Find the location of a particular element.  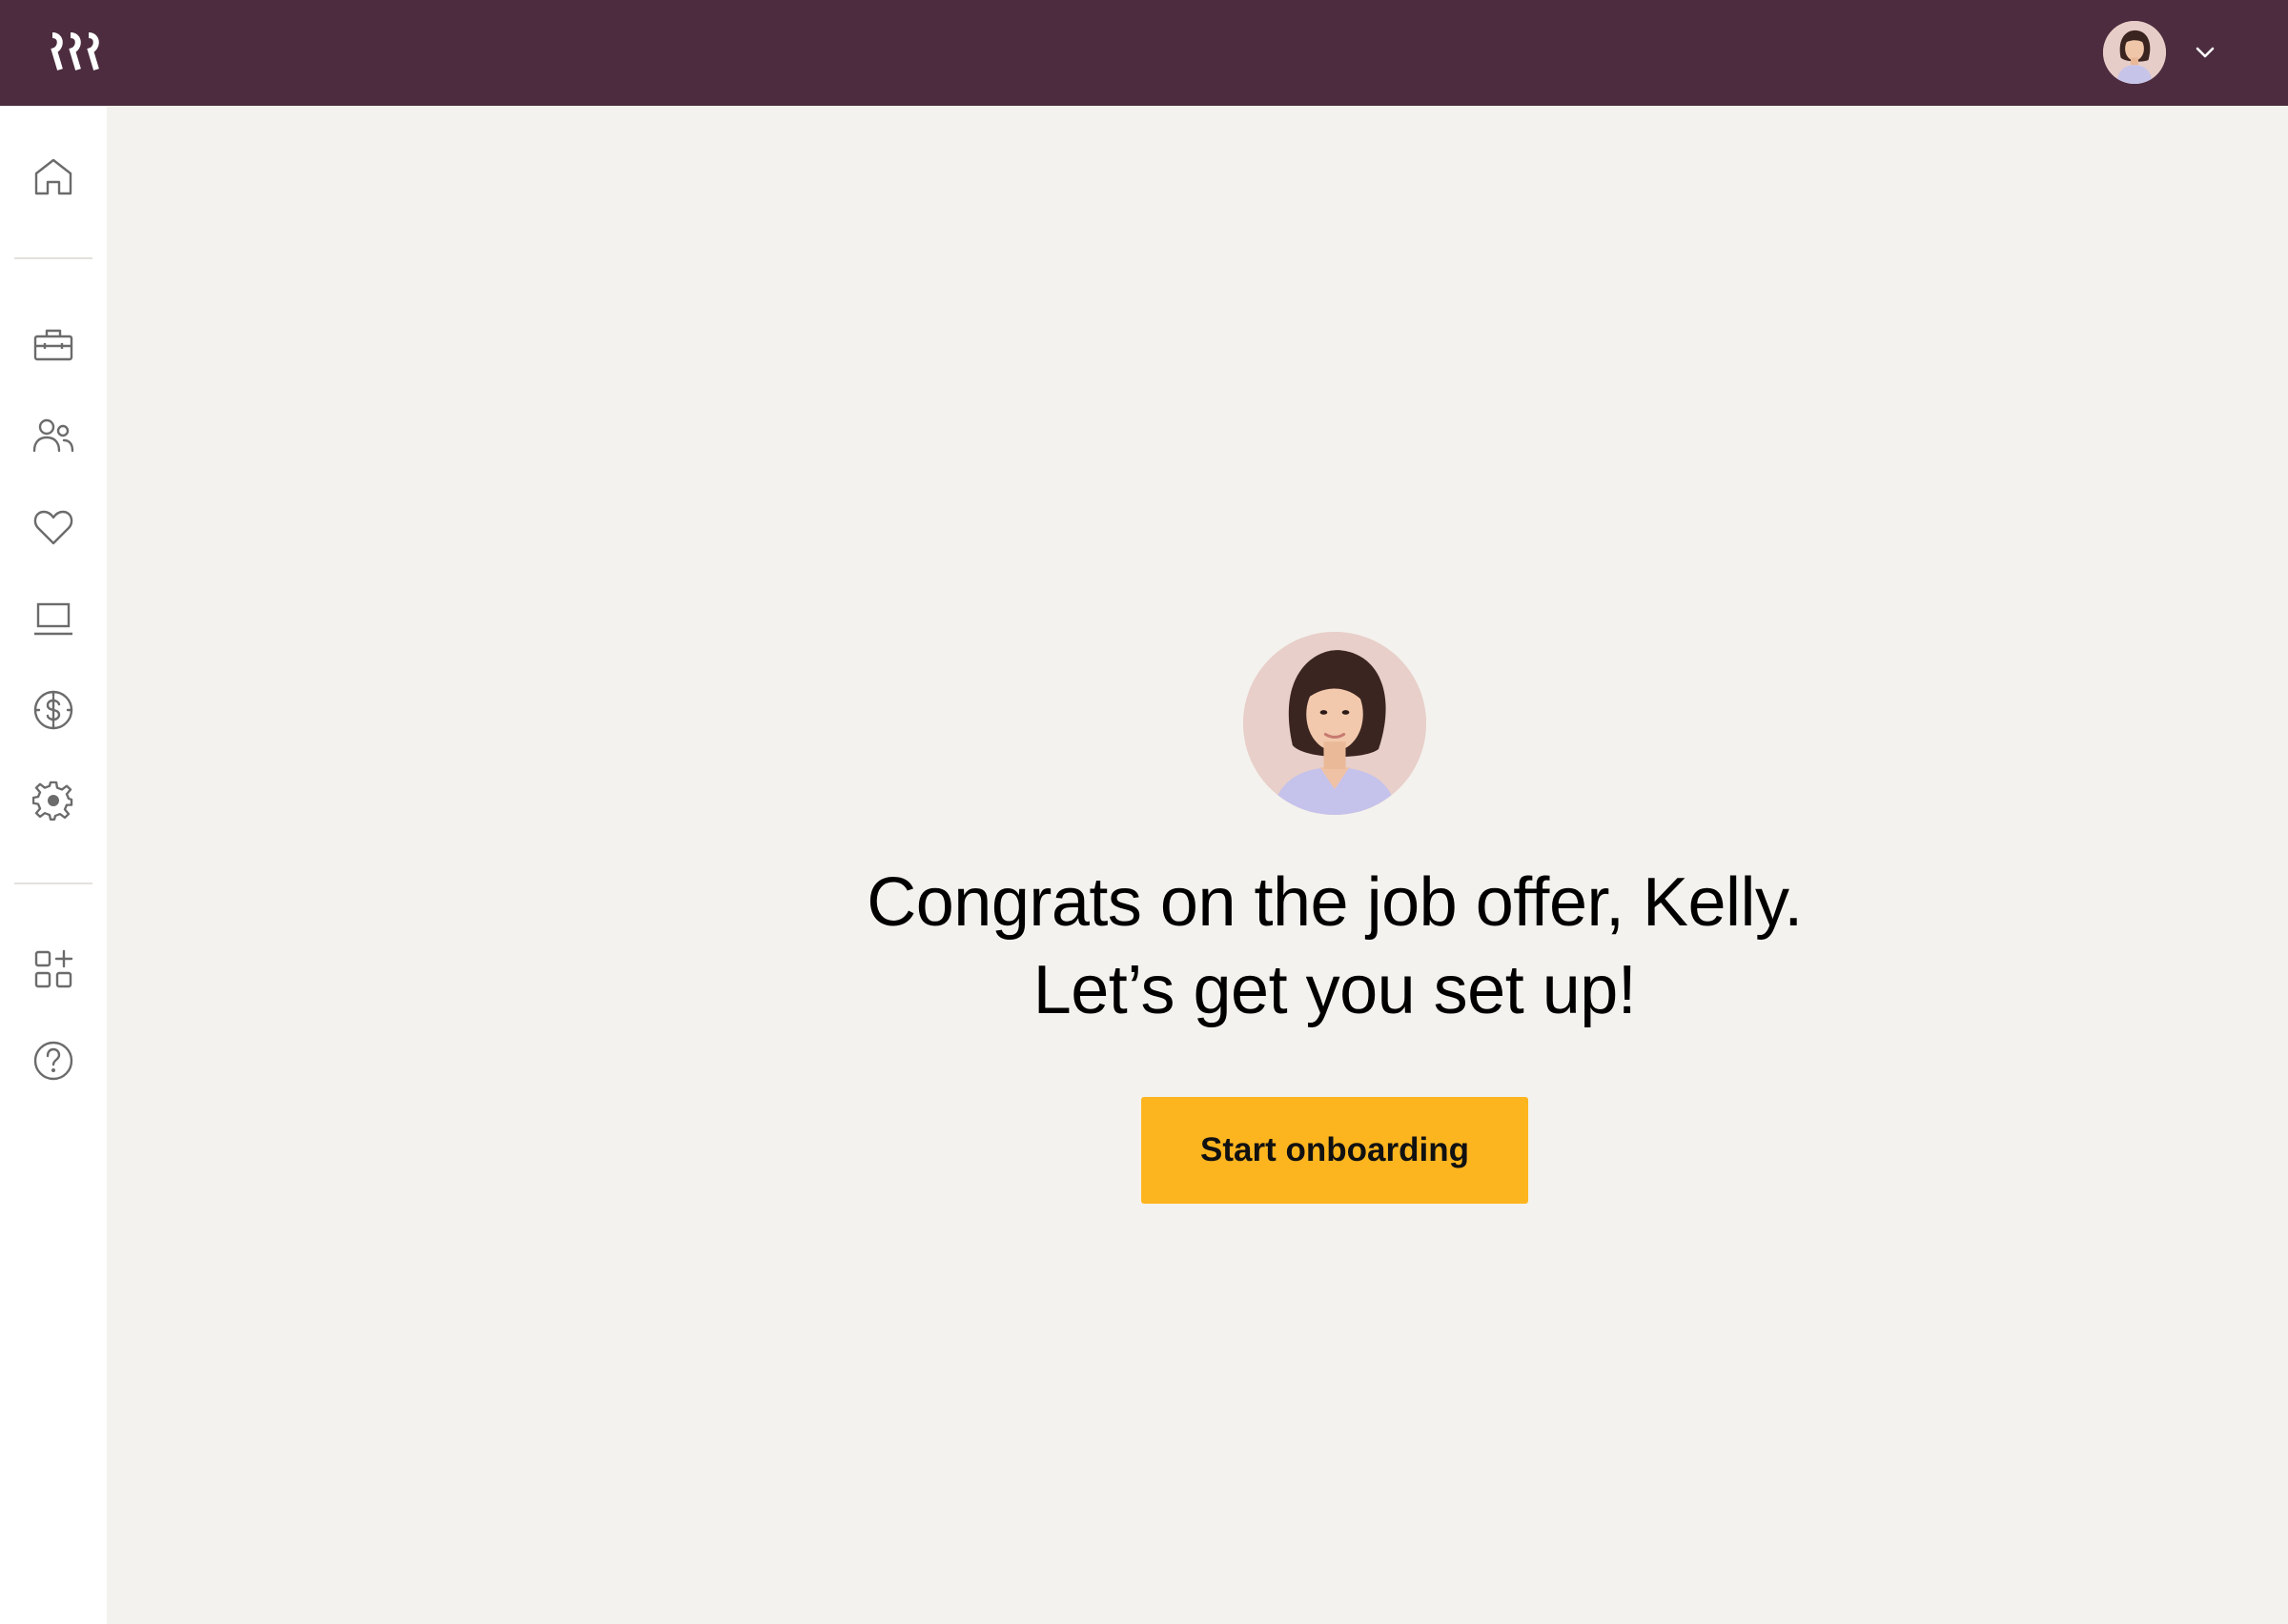

sidebar-item-hr is located at coordinates (53, 344).